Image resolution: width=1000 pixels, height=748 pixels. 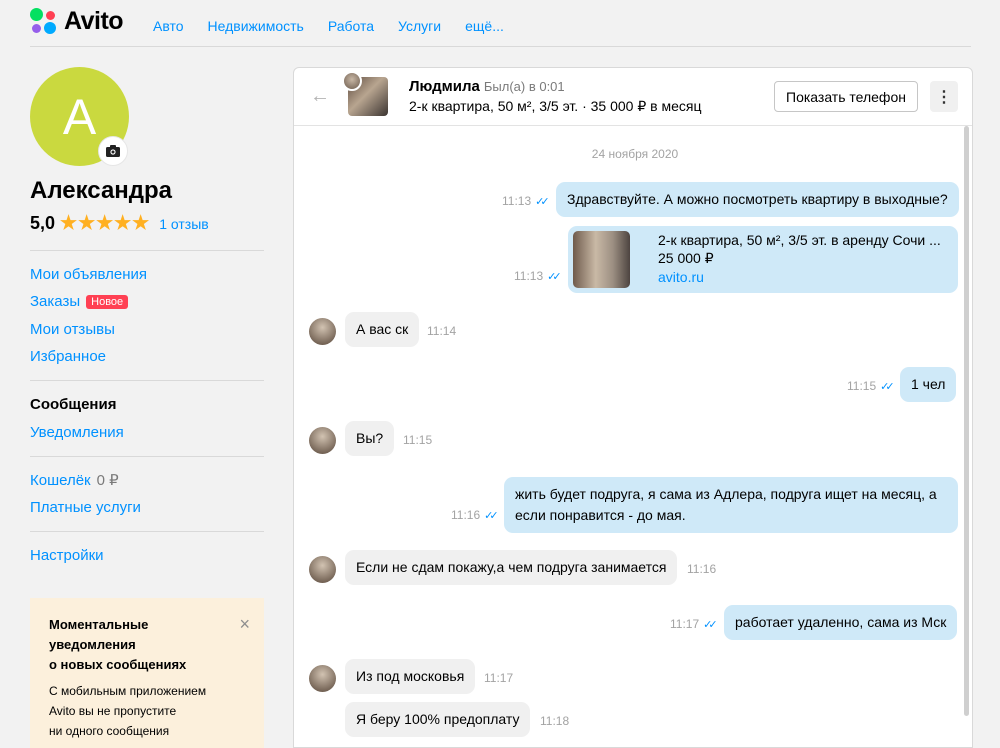 What do you see at coordinates (85, 507) in the screenshot?
I see `menu-paid-services: Платные услуги` at bounding box center [85, 507].